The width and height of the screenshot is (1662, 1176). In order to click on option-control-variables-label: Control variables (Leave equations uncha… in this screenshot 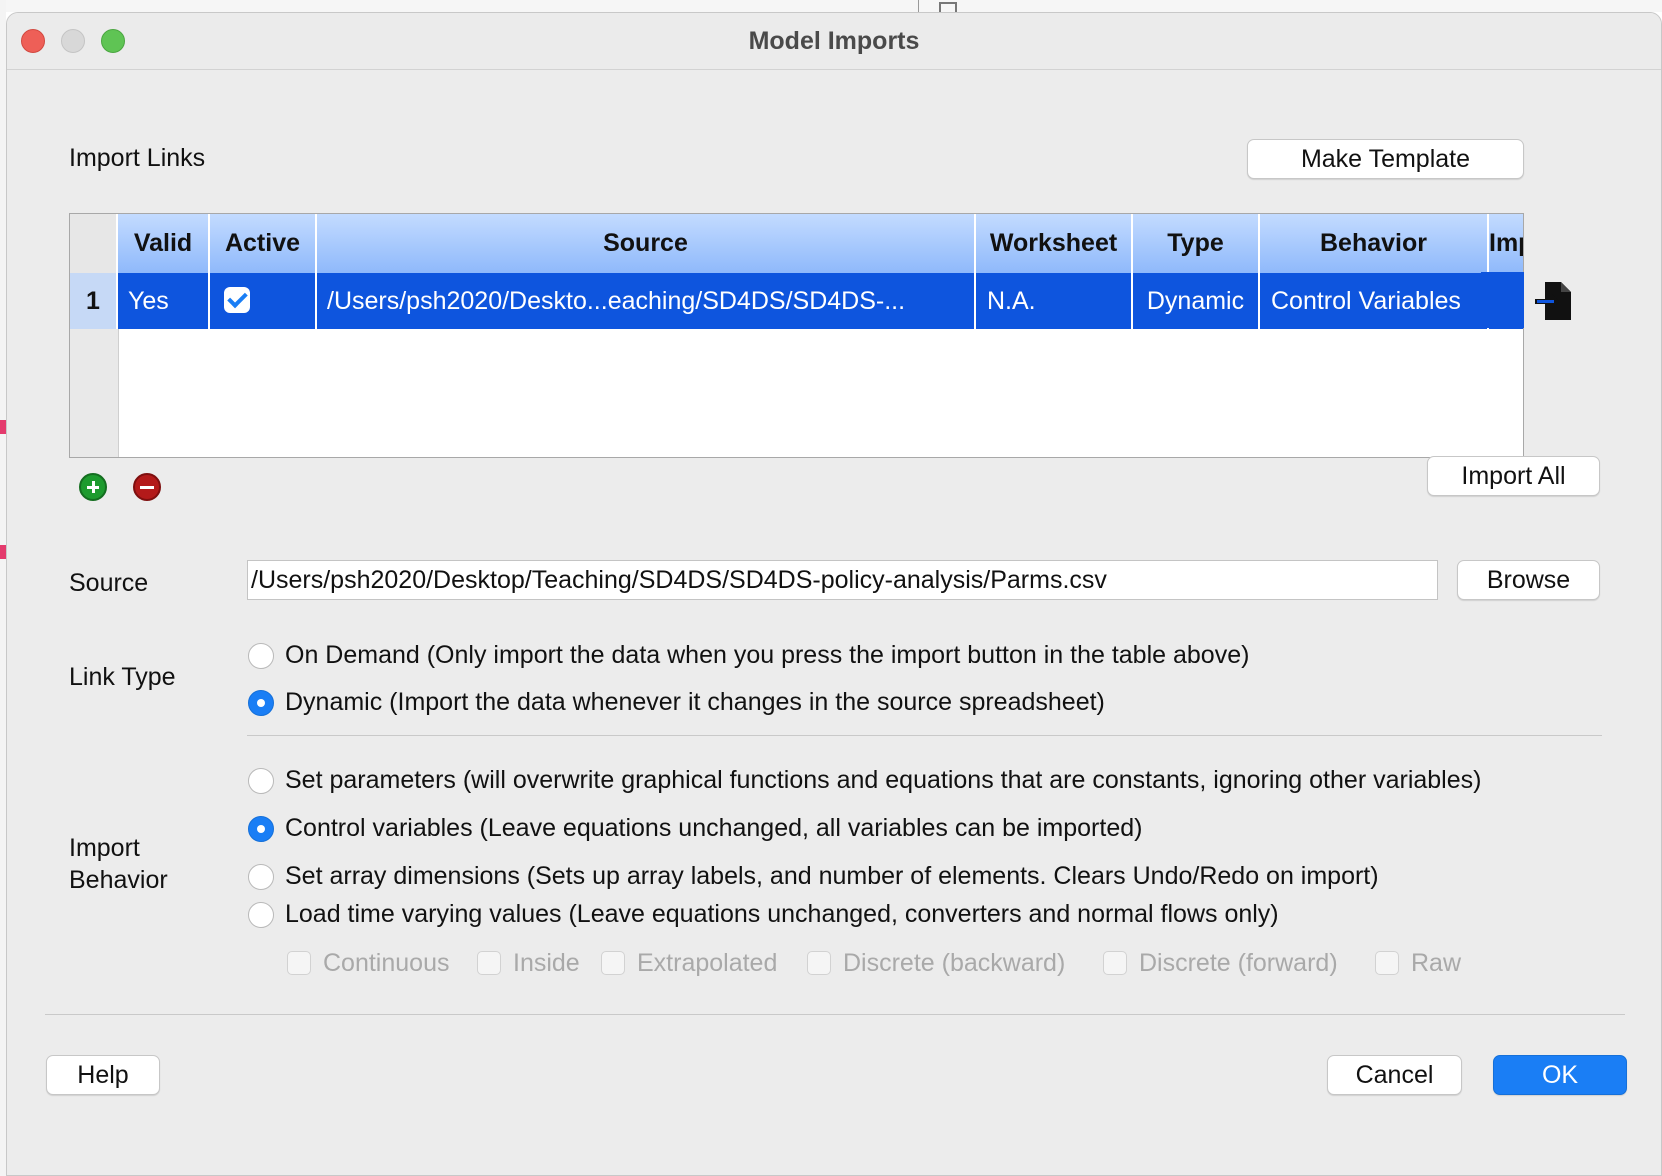, I will do `click(713, 828)`.